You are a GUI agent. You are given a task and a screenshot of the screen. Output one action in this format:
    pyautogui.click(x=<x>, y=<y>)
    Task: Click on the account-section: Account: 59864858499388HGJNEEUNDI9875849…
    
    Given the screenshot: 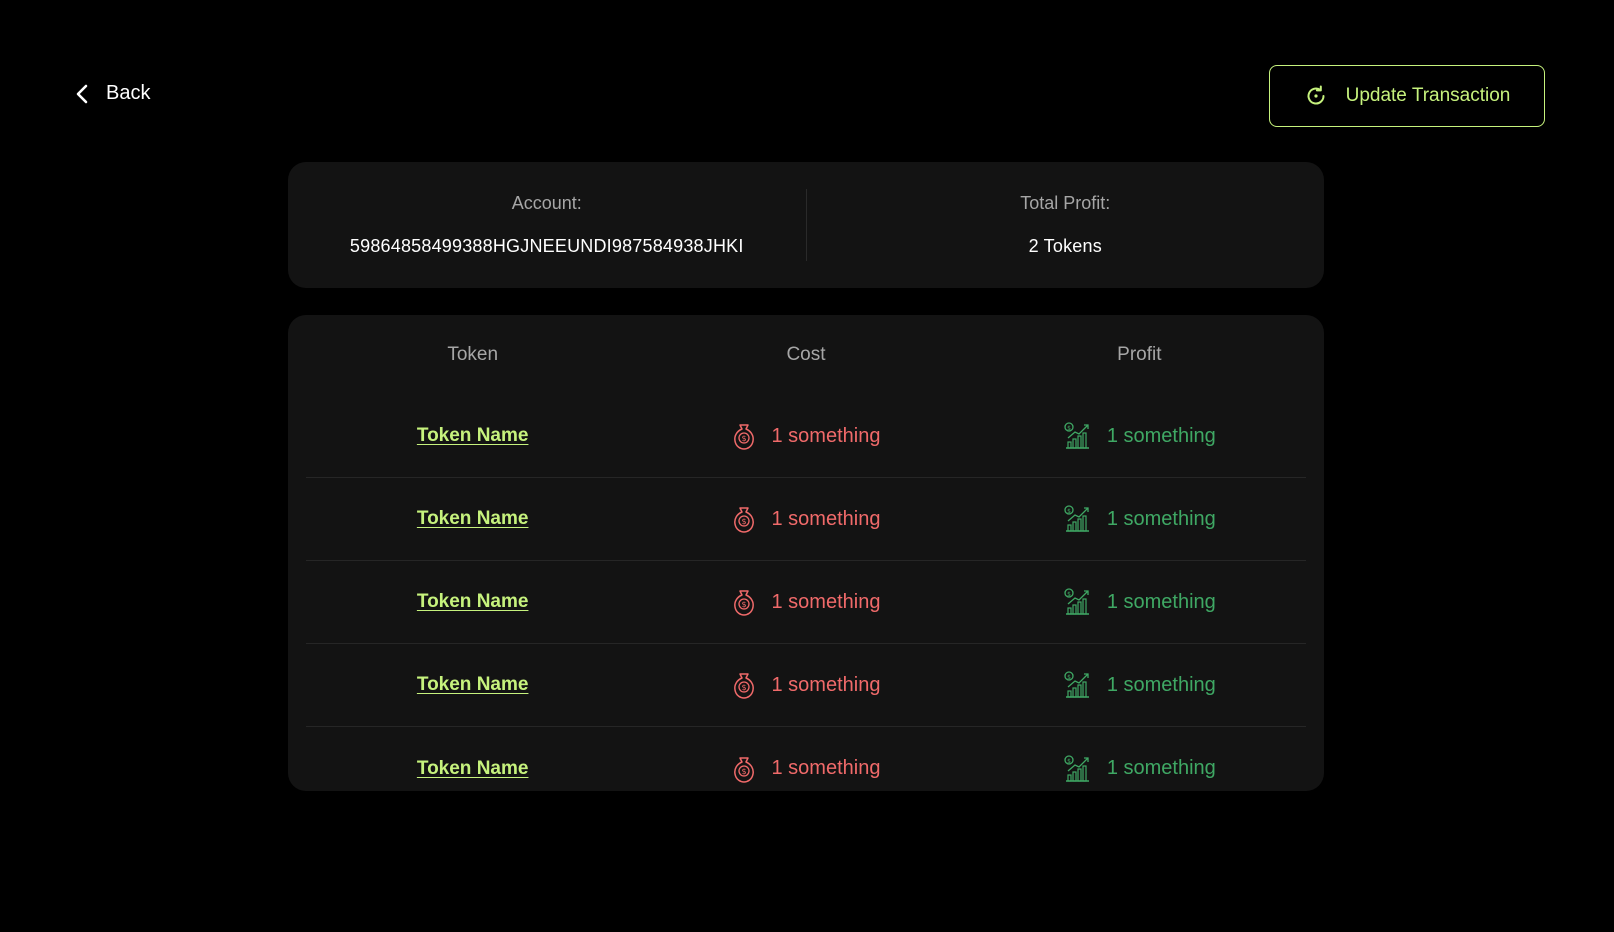 What is the action you would take?
    pyautogui.click(x=547, y=225)
    